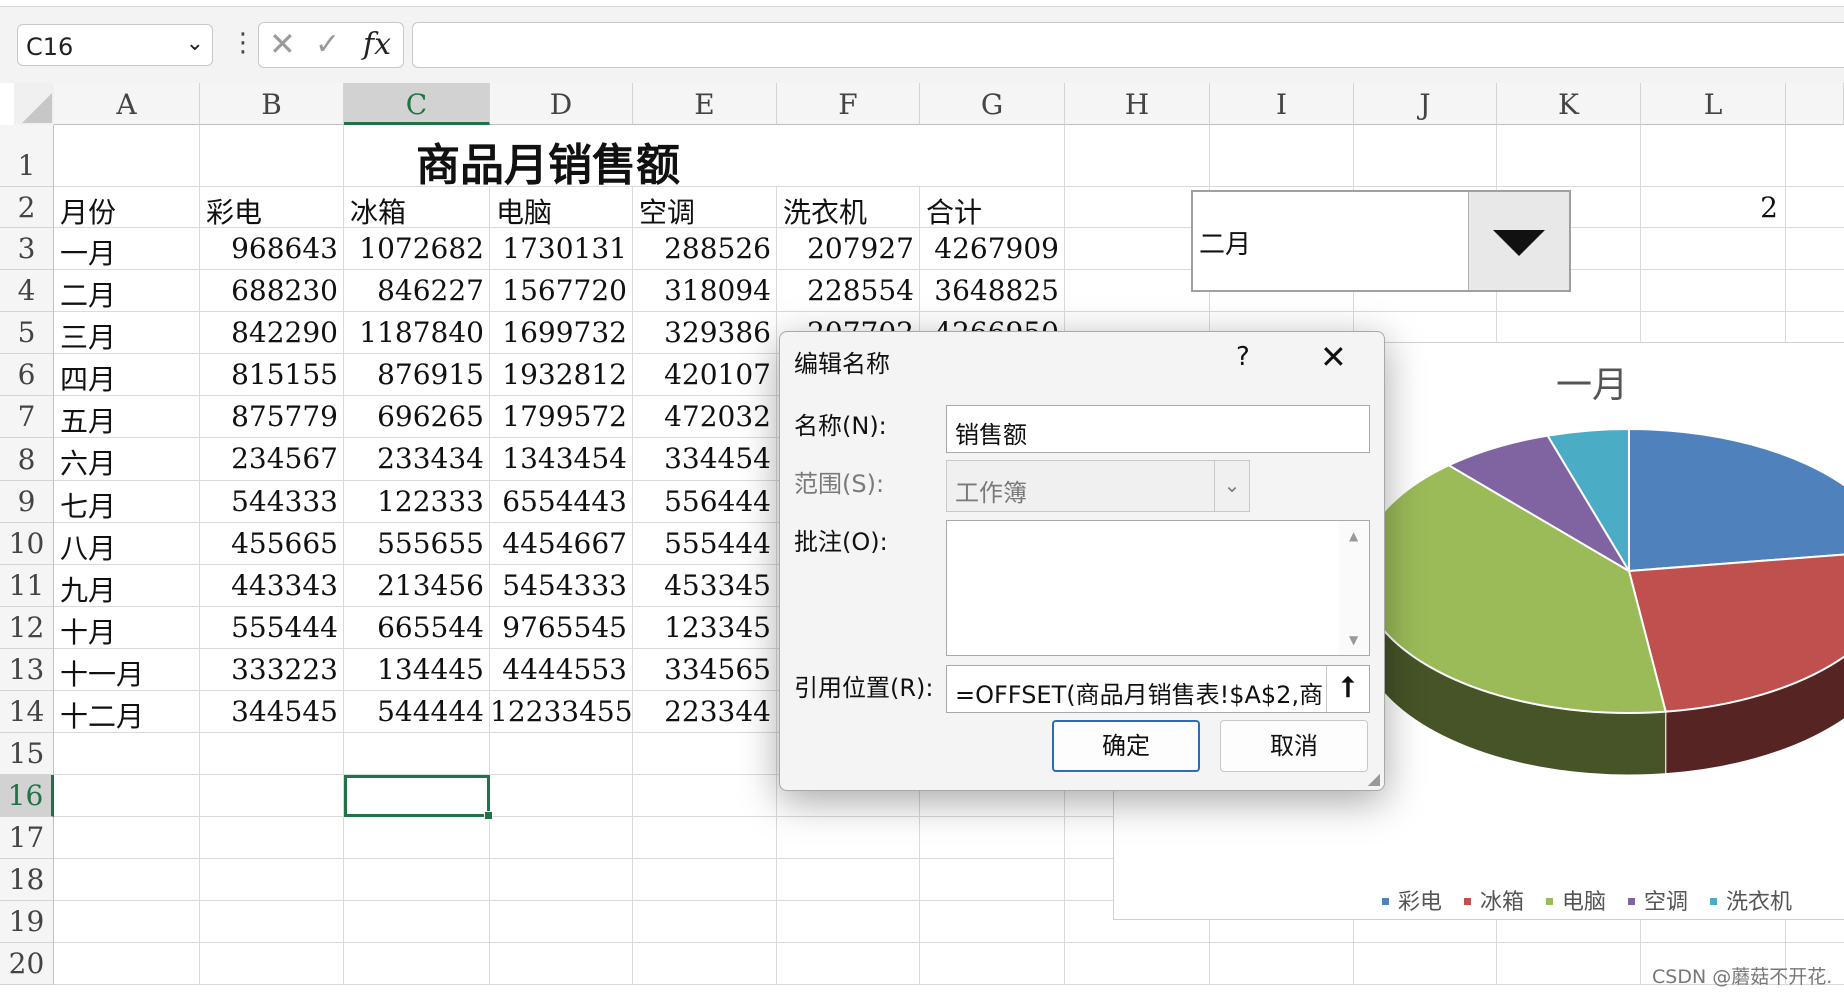 This screenshot has height=992, width=1844. Describe the element at coordinates (558, 501) in the screenshot. I see `value-cell: 6554443` at that location.